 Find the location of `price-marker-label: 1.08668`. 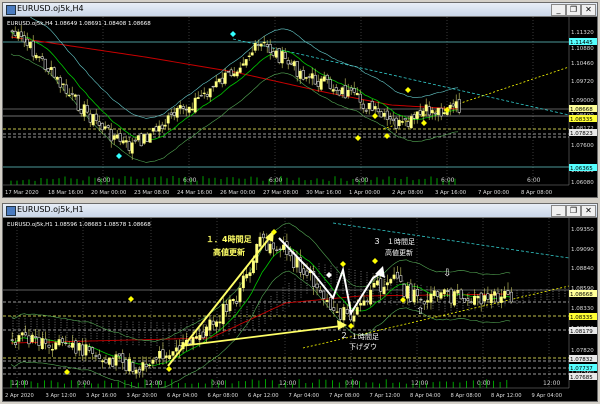

price-marker-label: 1.08668 is located at coordinates (581, 110).